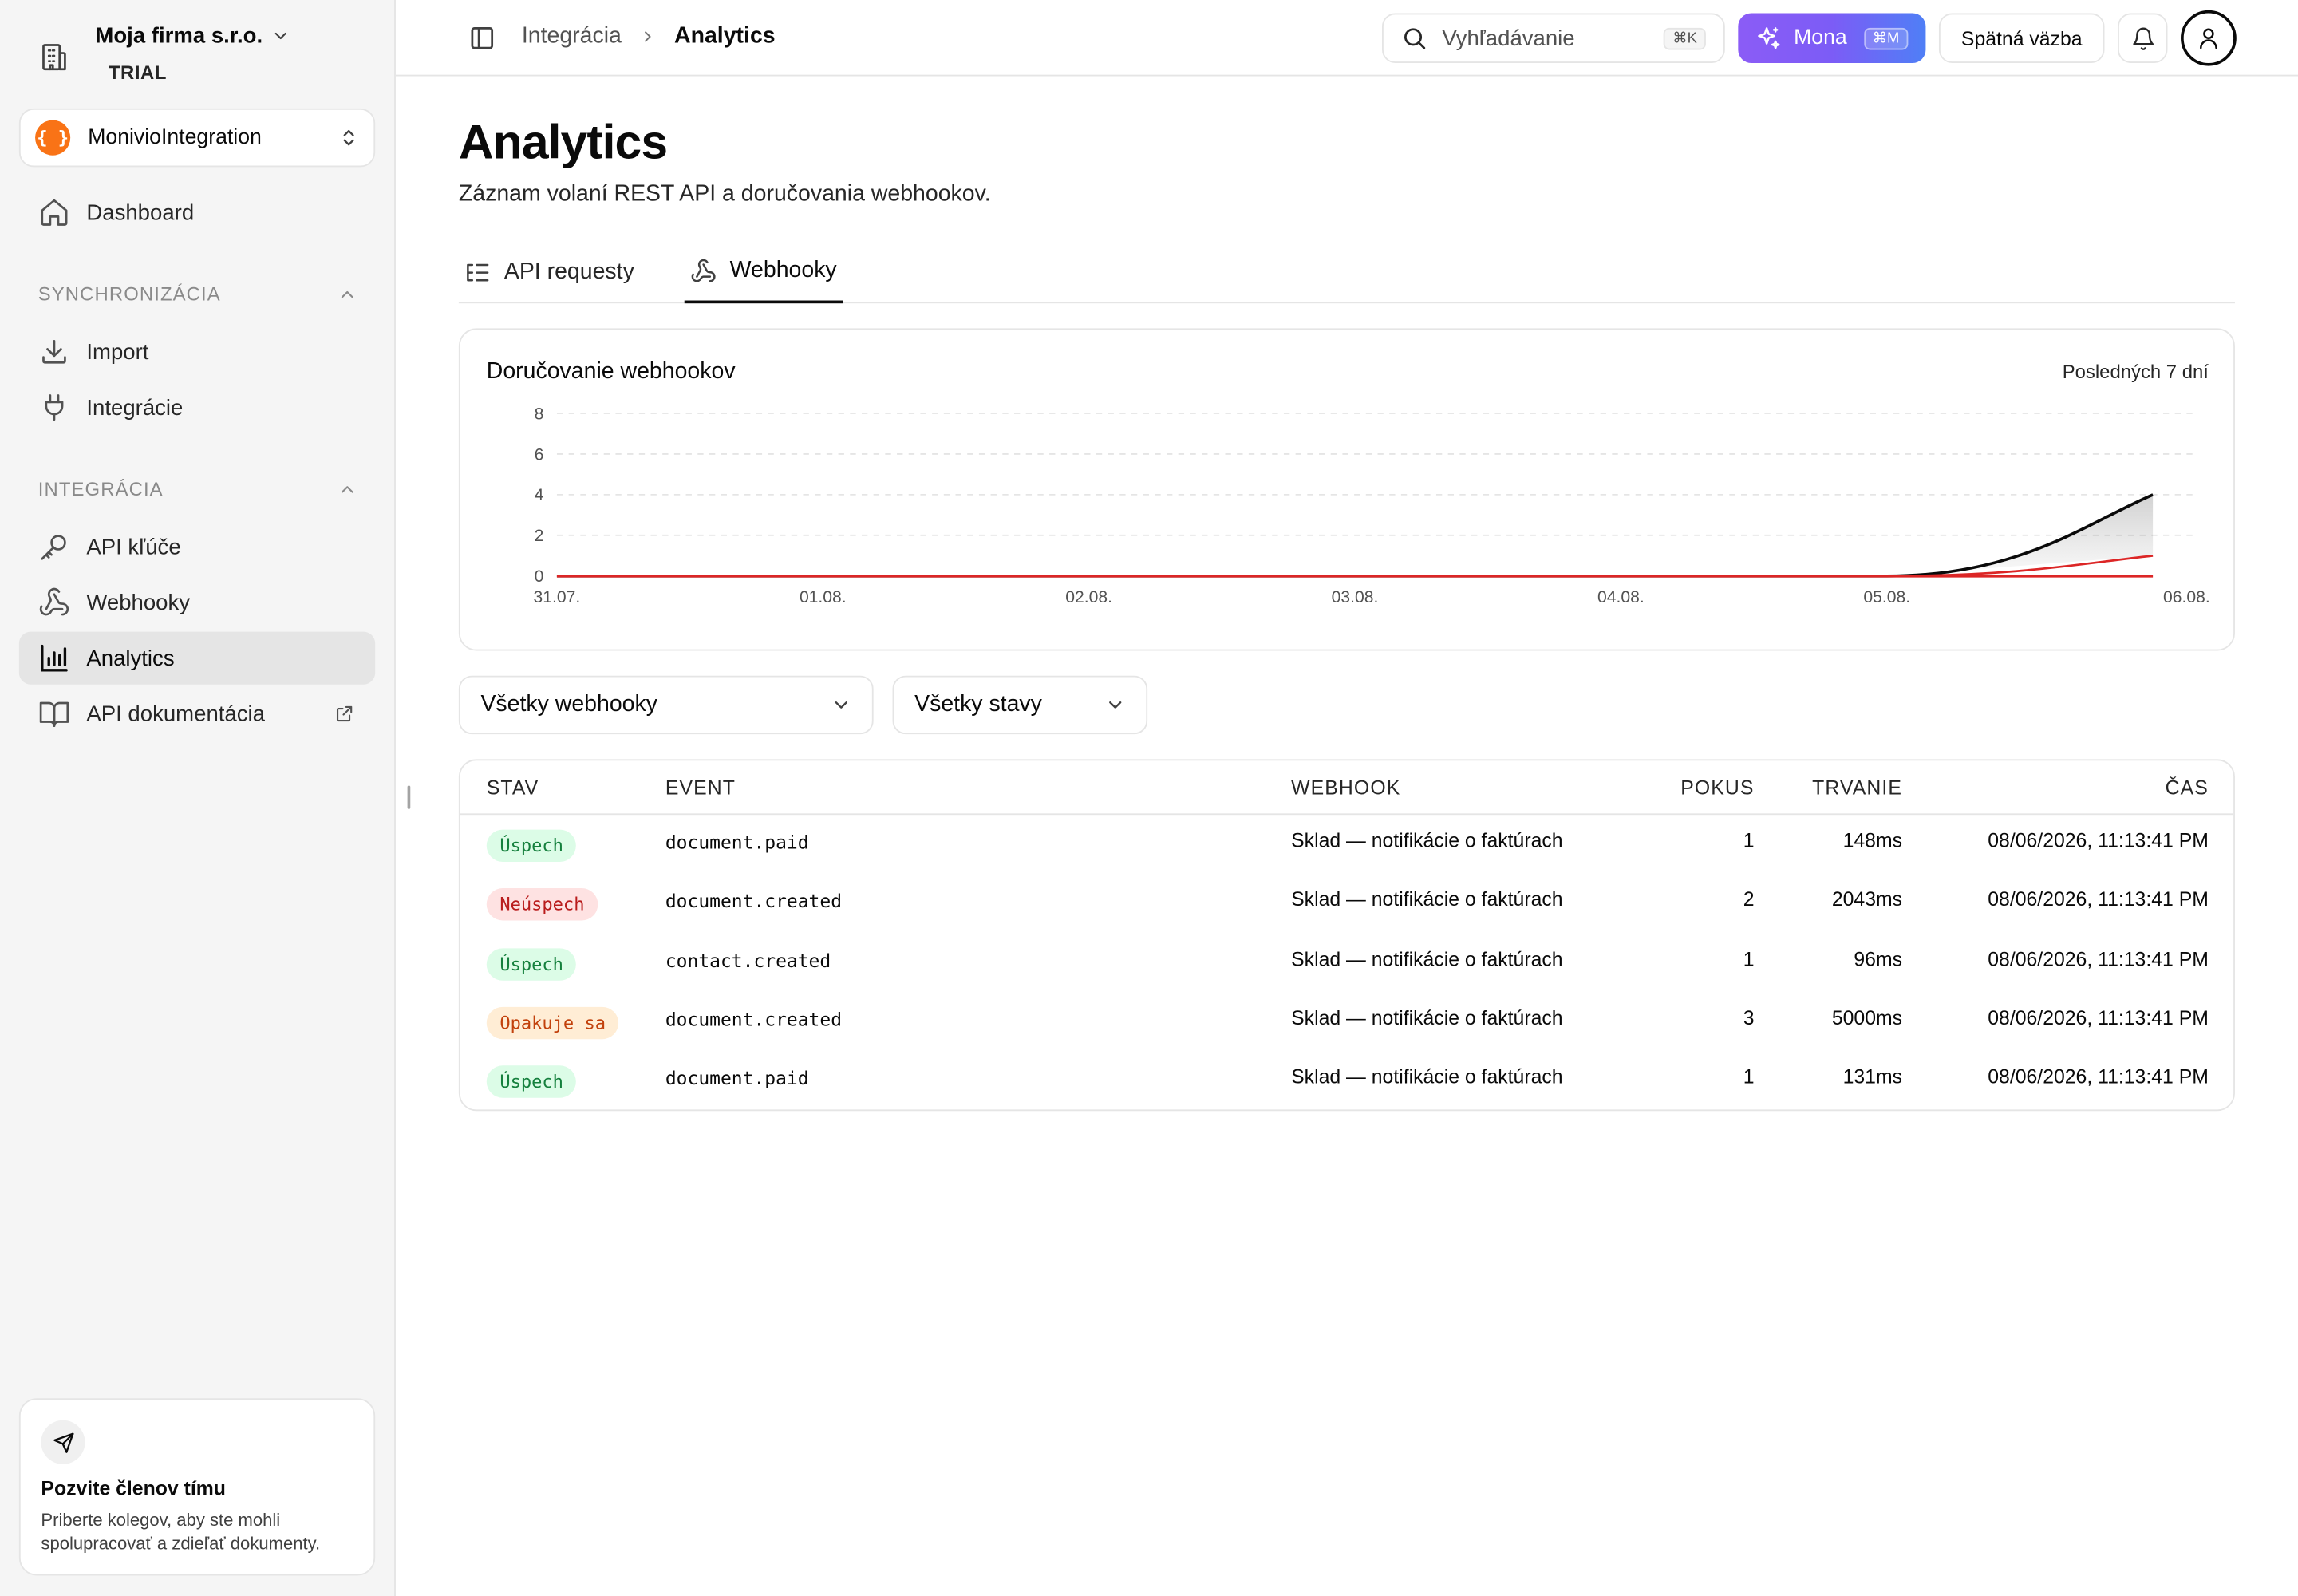 This screenshot has height=1596, width=2298. I want to click on mona-shortcut: ⌘M, so click(1886, 37).